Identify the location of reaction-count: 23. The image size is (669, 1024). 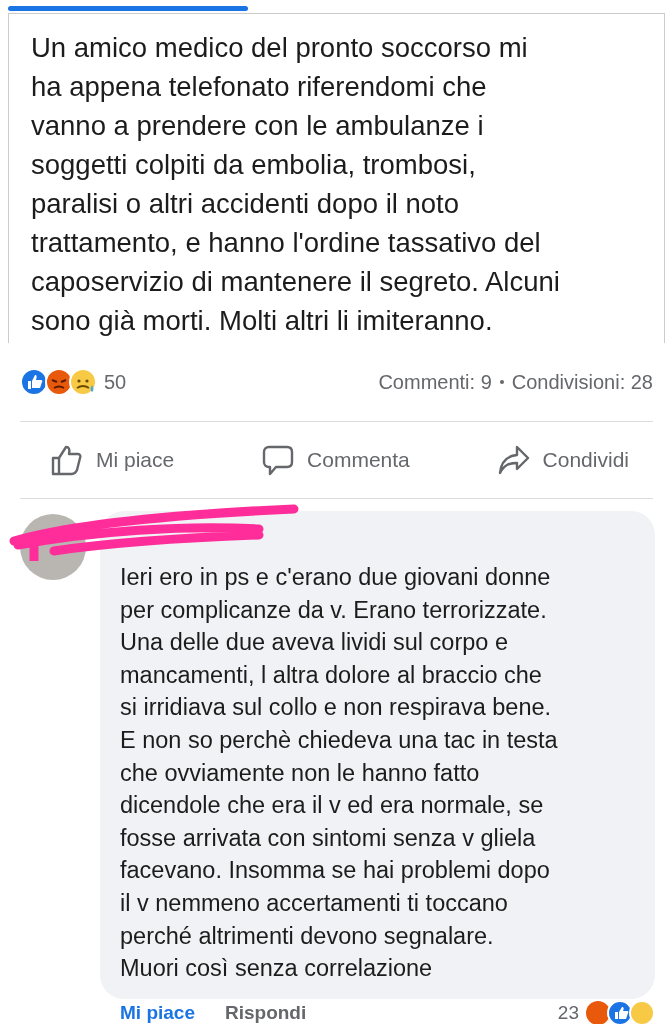
(568, 1012).